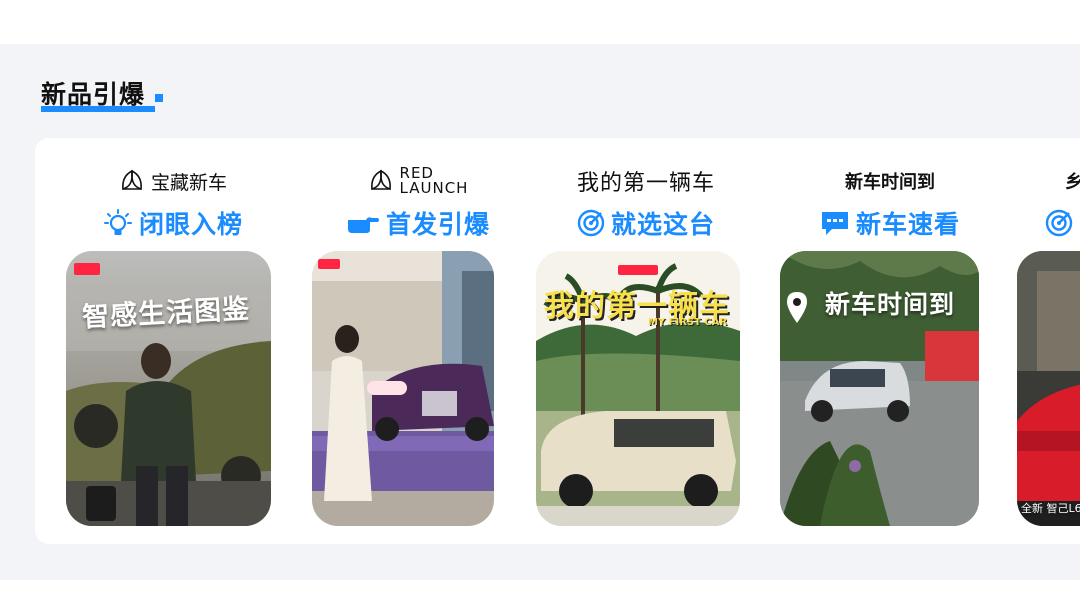 This screenshot has height=589, width=1080. I want to click on tagline: 首发引爆, so click(418, 223).